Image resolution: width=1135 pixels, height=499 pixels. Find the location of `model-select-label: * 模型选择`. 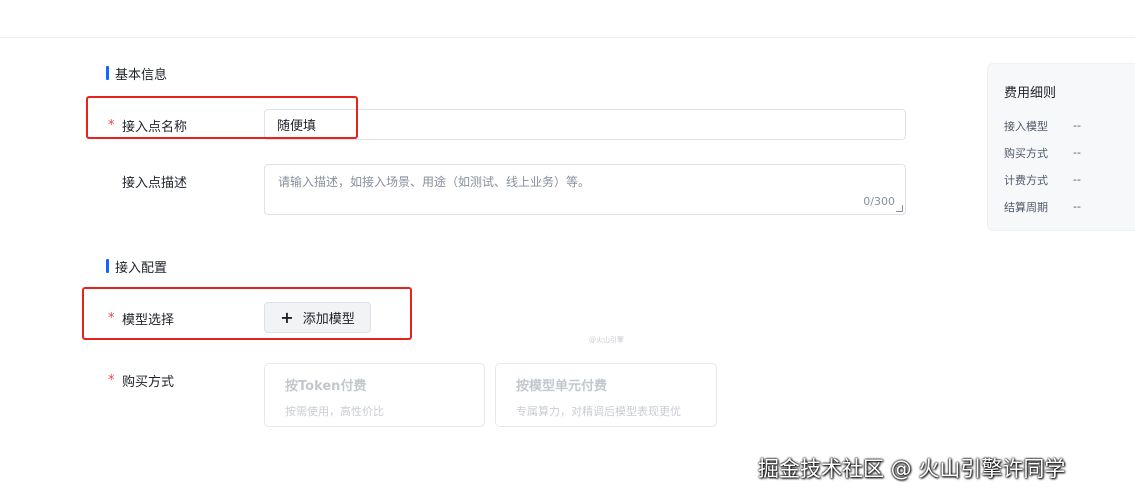

model-select-label: * 模型选择 is located at coordinates (141, 318).